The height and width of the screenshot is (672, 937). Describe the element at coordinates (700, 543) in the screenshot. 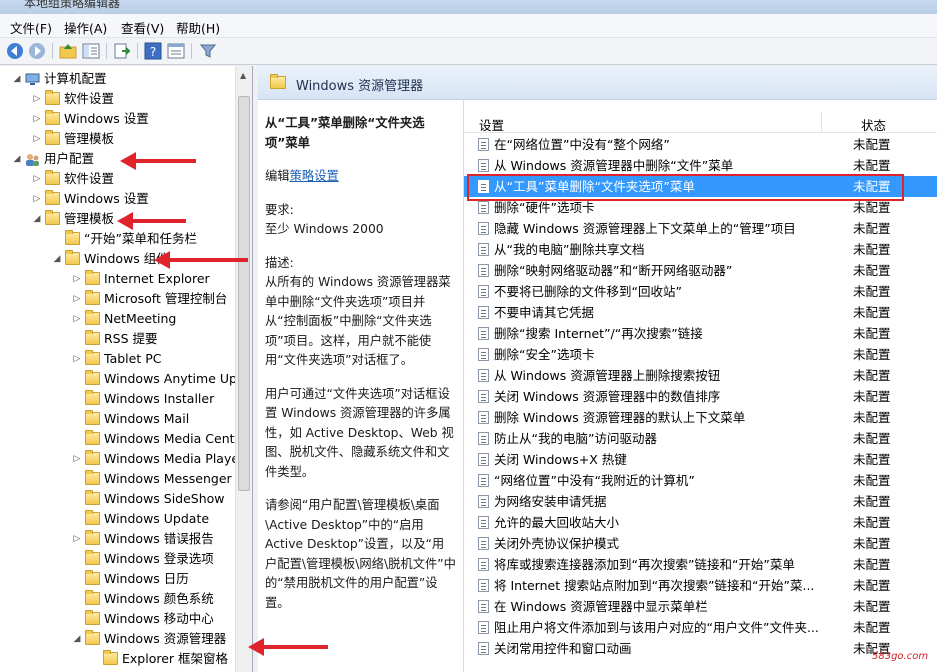

I see `policy-row: 关闭外壳协议保护模式 未配置` at that location.